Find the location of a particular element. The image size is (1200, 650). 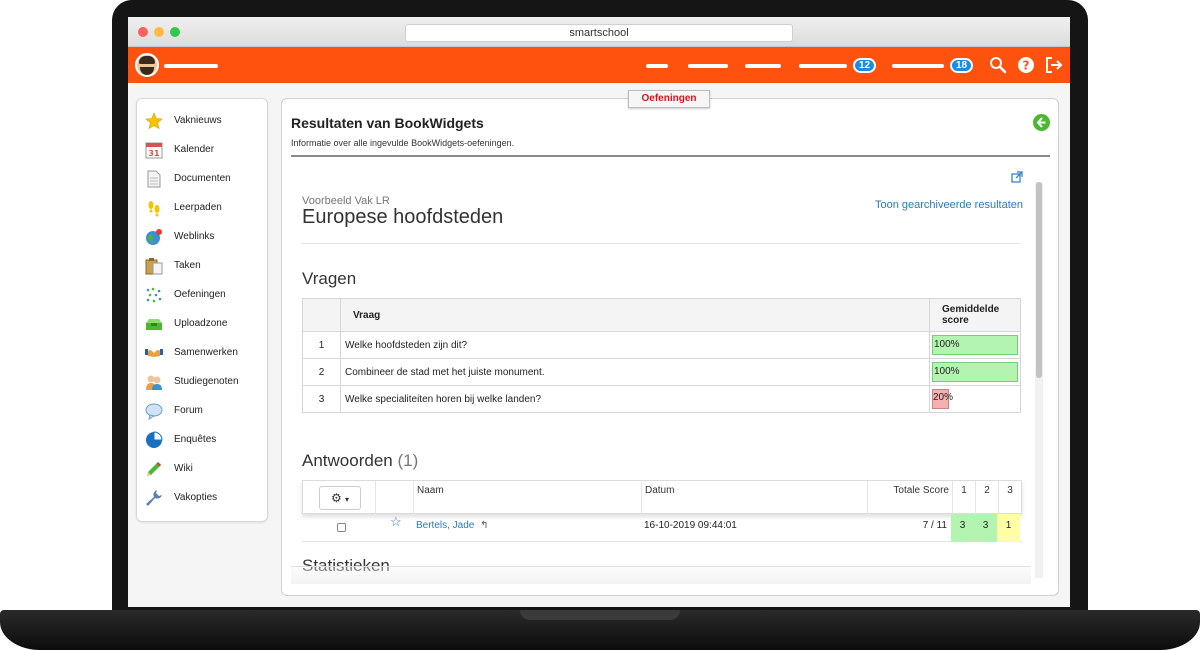

student-name-link: Bertels, Jade is located at coordinates (445, 525).